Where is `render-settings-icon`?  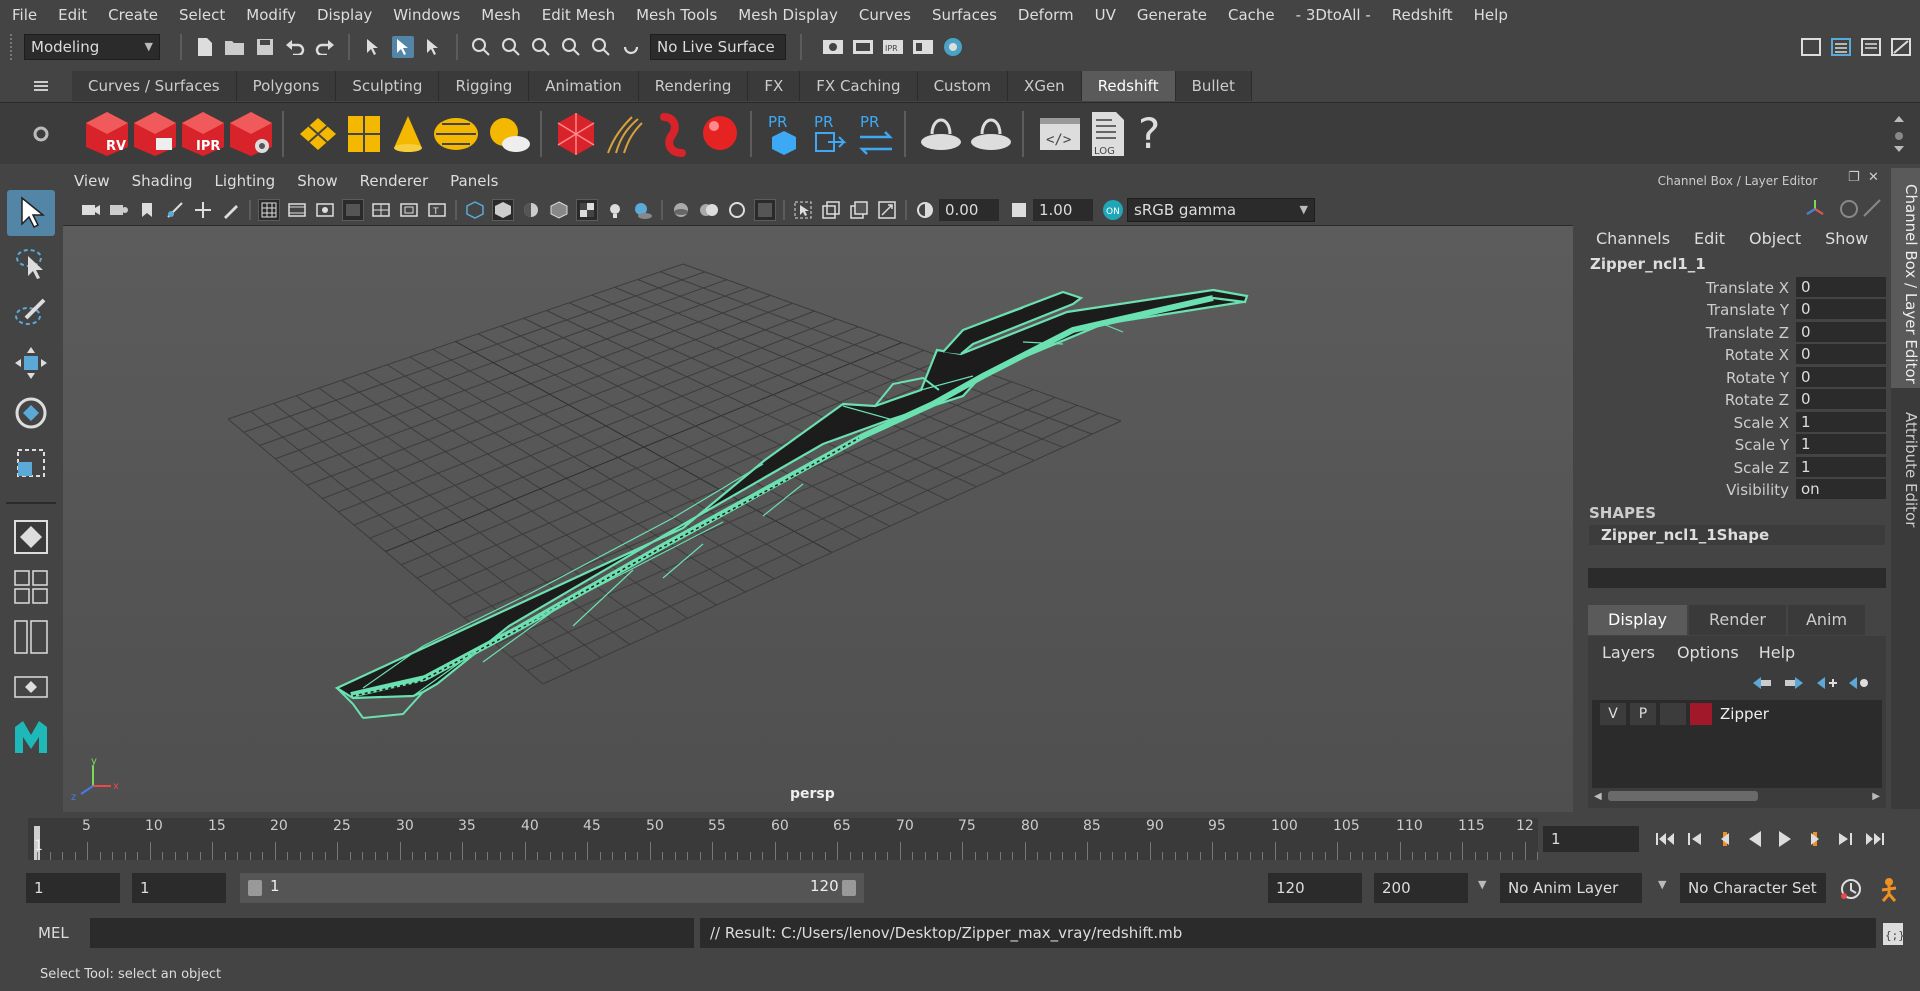
render-settings-icon is located at coordinates (833, 47).